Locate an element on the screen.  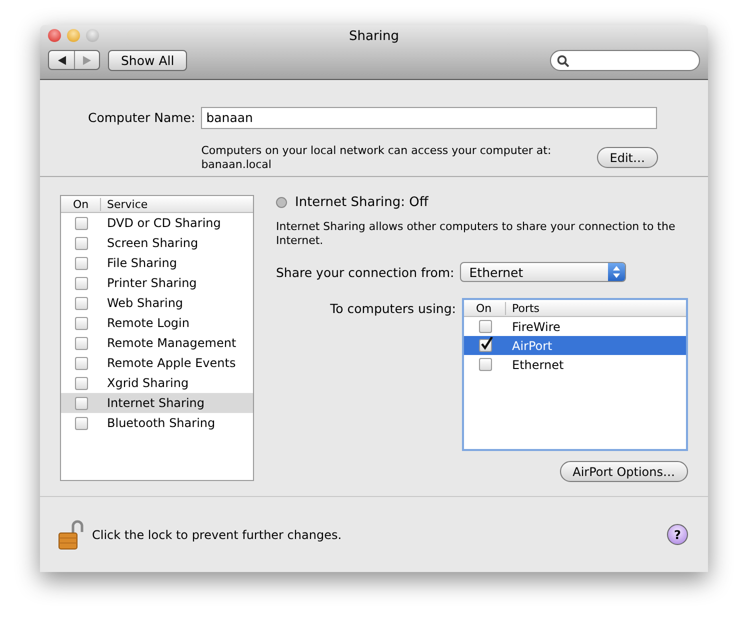
show-all-button: Show All is located at coordinates (148, 60).